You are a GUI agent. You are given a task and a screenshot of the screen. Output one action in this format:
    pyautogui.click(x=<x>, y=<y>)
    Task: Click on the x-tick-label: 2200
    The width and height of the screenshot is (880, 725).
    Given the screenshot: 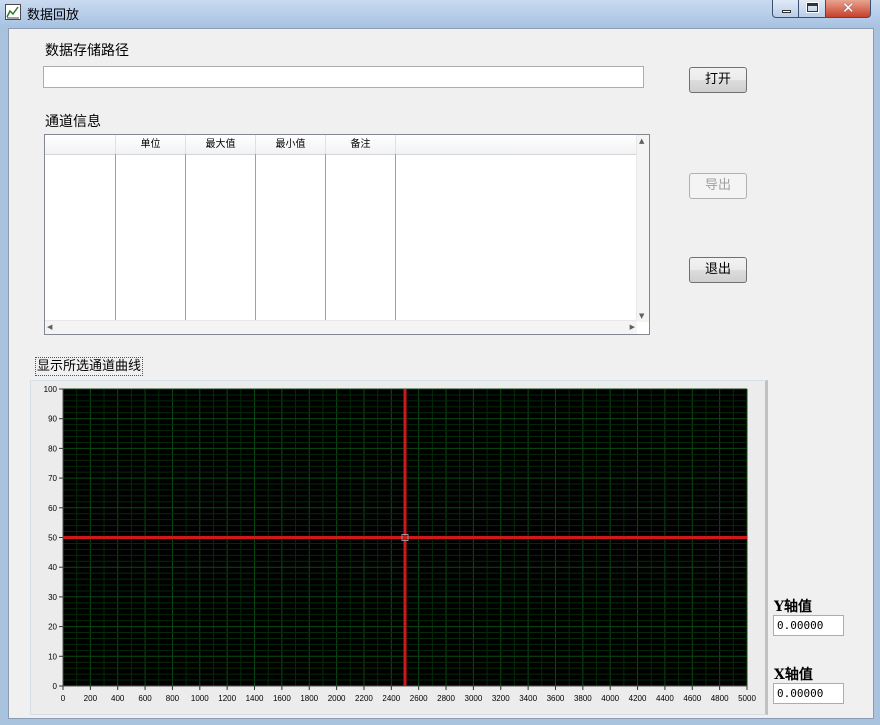 What is the action you would take?
    pyautogui.click(x=364, y=698)
    